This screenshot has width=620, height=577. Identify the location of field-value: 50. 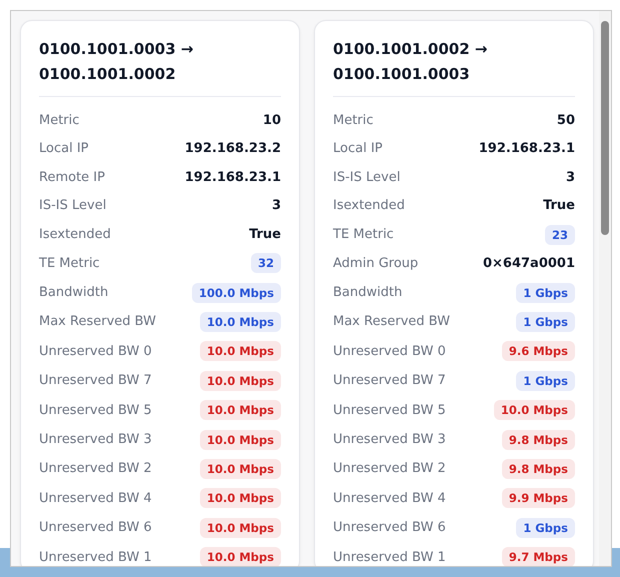
(565, 120).